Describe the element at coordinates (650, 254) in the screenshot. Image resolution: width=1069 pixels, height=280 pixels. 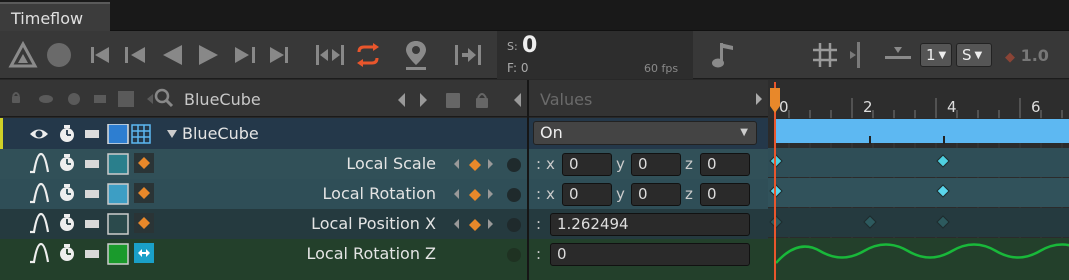
I see `rotation-z-value-field: 0` at that location.